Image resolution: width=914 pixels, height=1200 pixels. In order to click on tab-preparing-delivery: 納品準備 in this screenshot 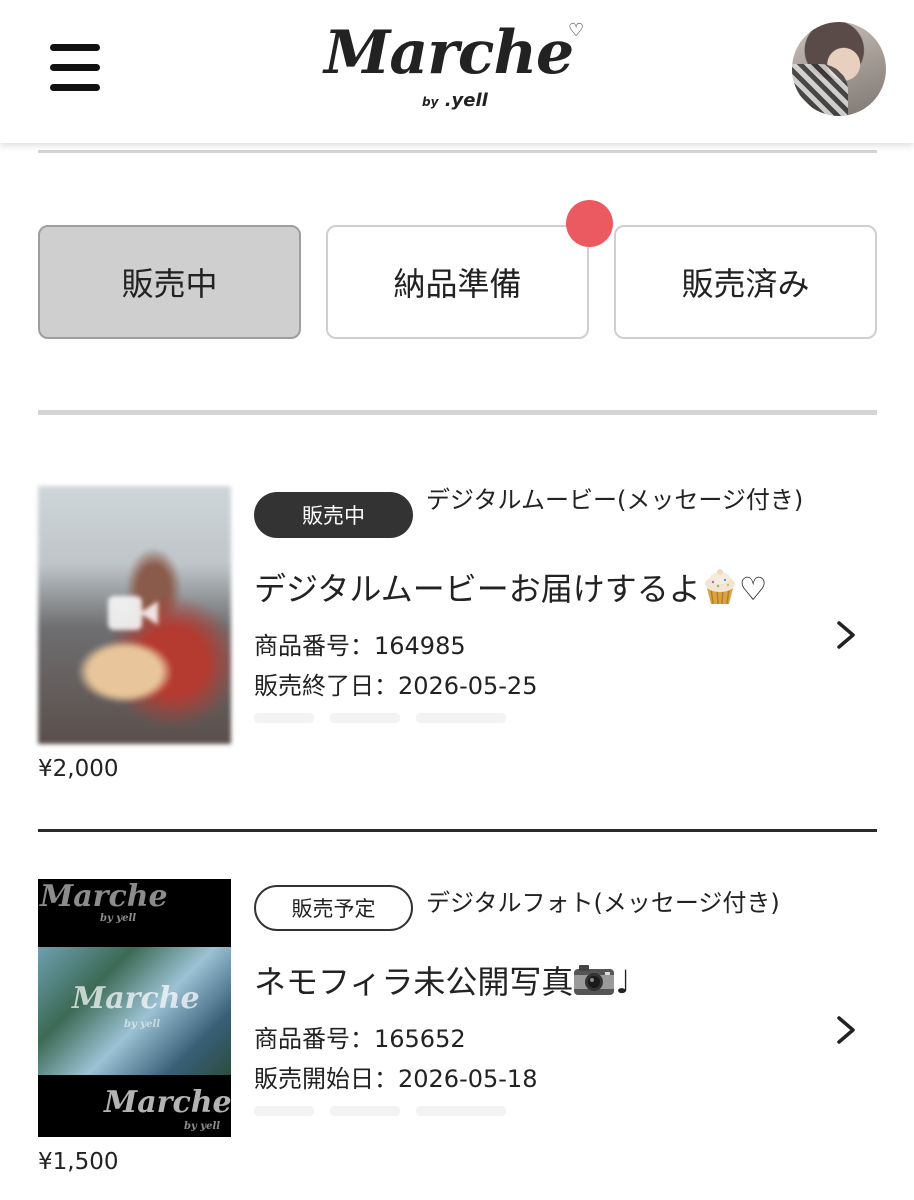, I will do `click(457, 282)`.